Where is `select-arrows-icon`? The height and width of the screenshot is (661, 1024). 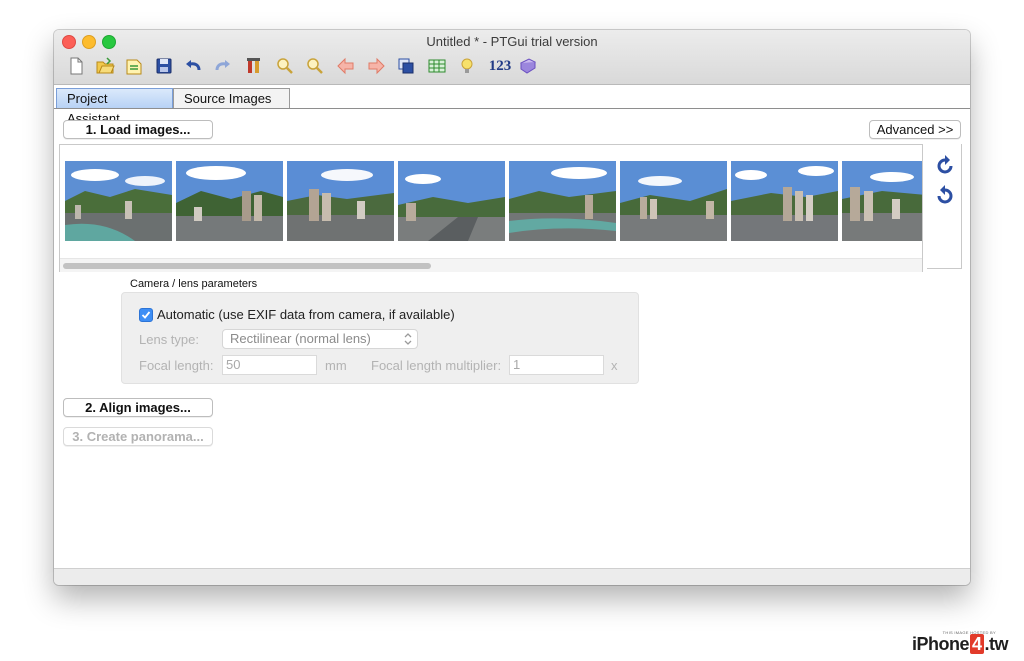 select-arrows-icon is located at coordinates (408, 339).